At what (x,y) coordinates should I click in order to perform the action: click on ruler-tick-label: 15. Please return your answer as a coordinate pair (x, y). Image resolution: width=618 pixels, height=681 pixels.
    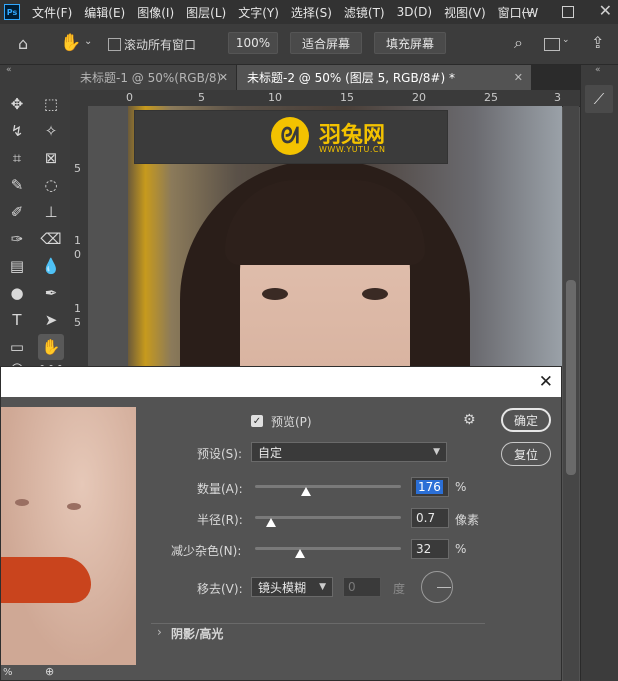
    Looking at the image, I should click on (347, 97).